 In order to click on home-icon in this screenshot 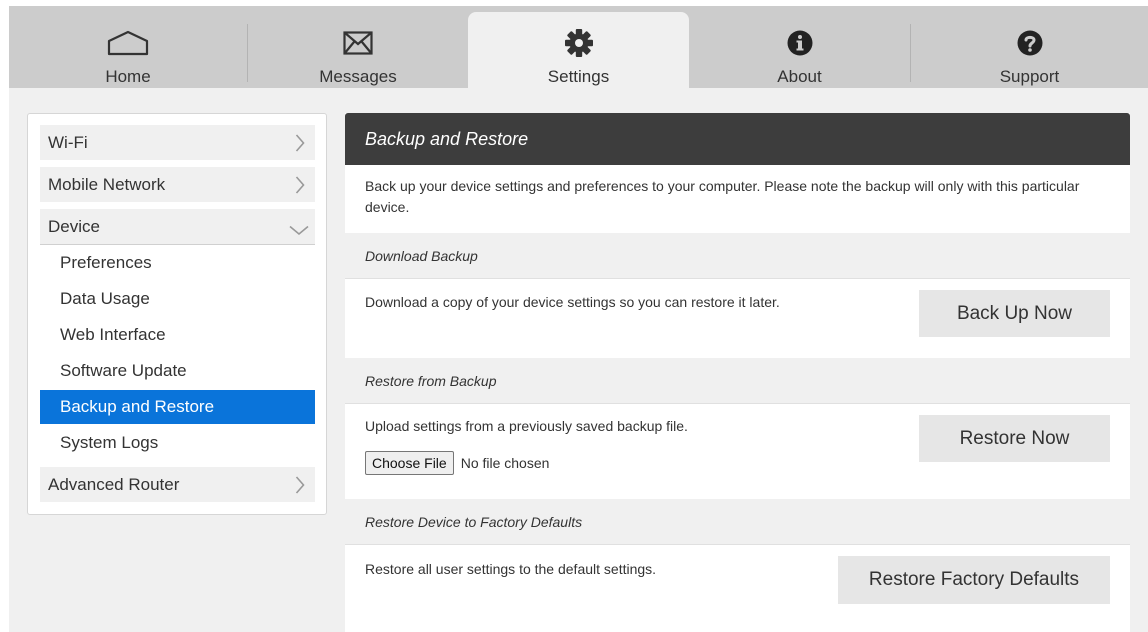, I will do `click(128, 43)`.